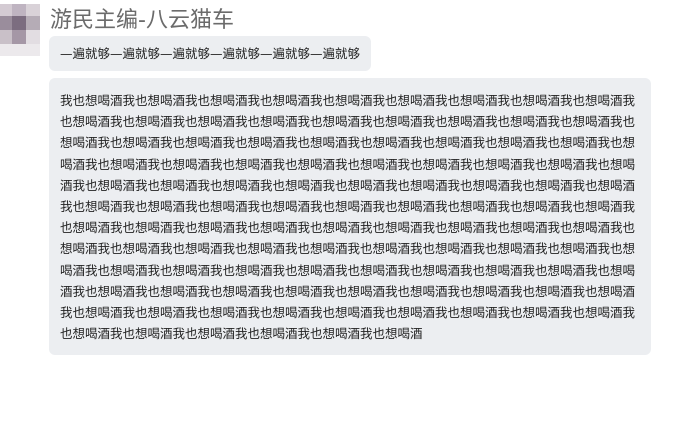 This screenshot has width=673, height=428. Describe the element at coordinates (142, 20) in the screenshot. I see `sender-name: 游民主编-八云猫车` at that location.